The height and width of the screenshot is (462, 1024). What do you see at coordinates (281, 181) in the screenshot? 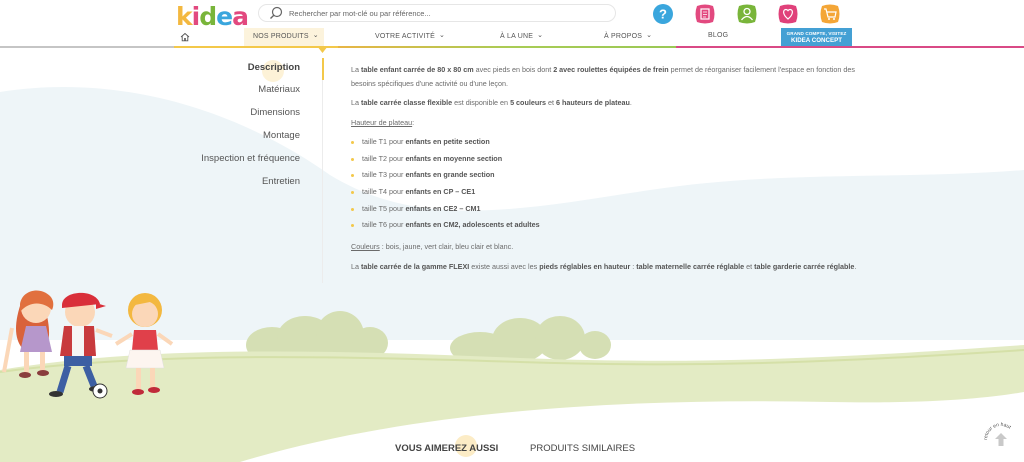
I see `tab-entretien: Entretien` at bounding box center [281, 181].